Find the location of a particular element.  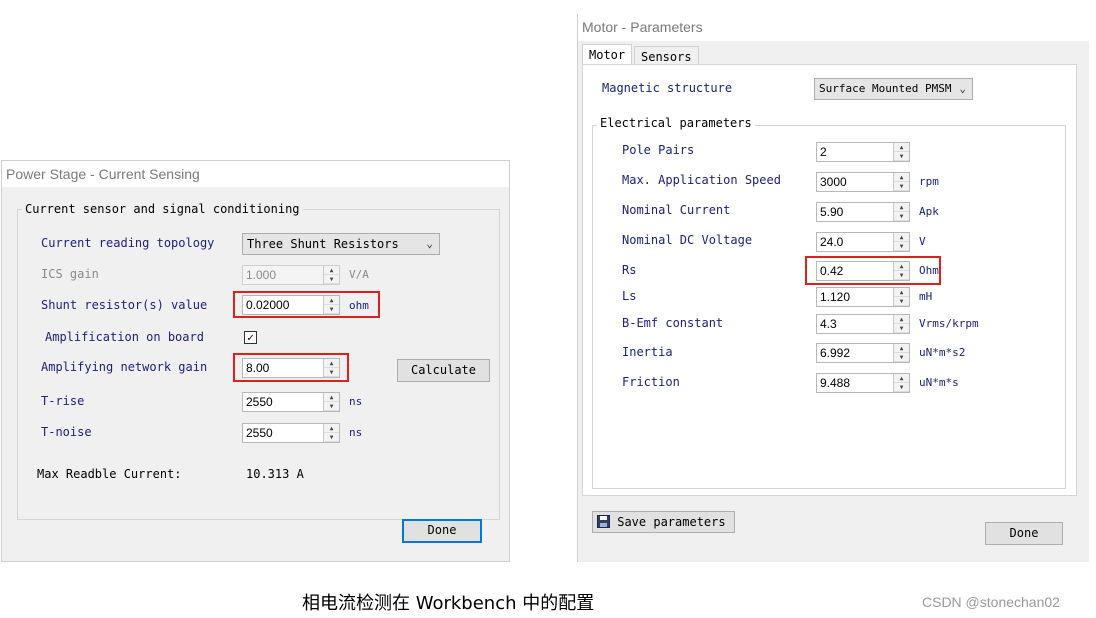

max-current-value: 10.313 A is located at coordinates (275, 474).